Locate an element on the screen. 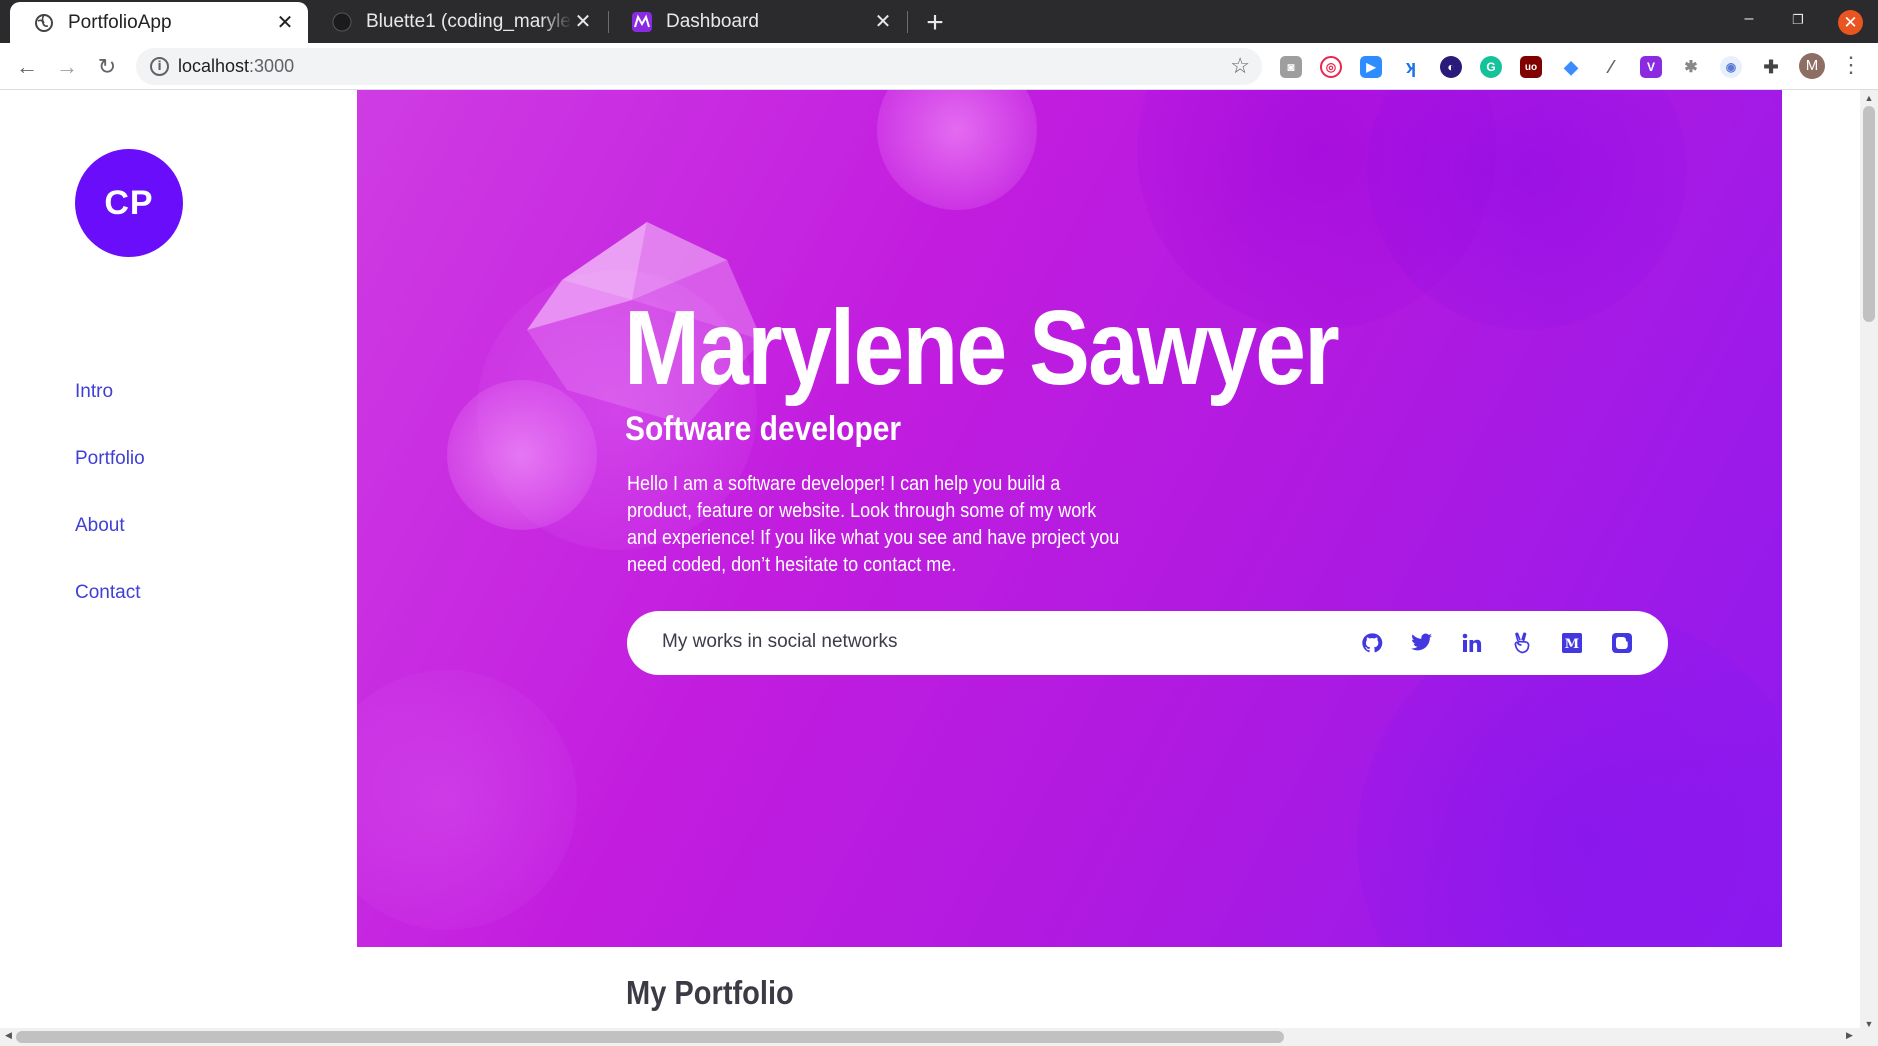 The width and height of the screenshot is (1878, 1046). camera-icon: ◙ is located at coordinates (1291, 67).